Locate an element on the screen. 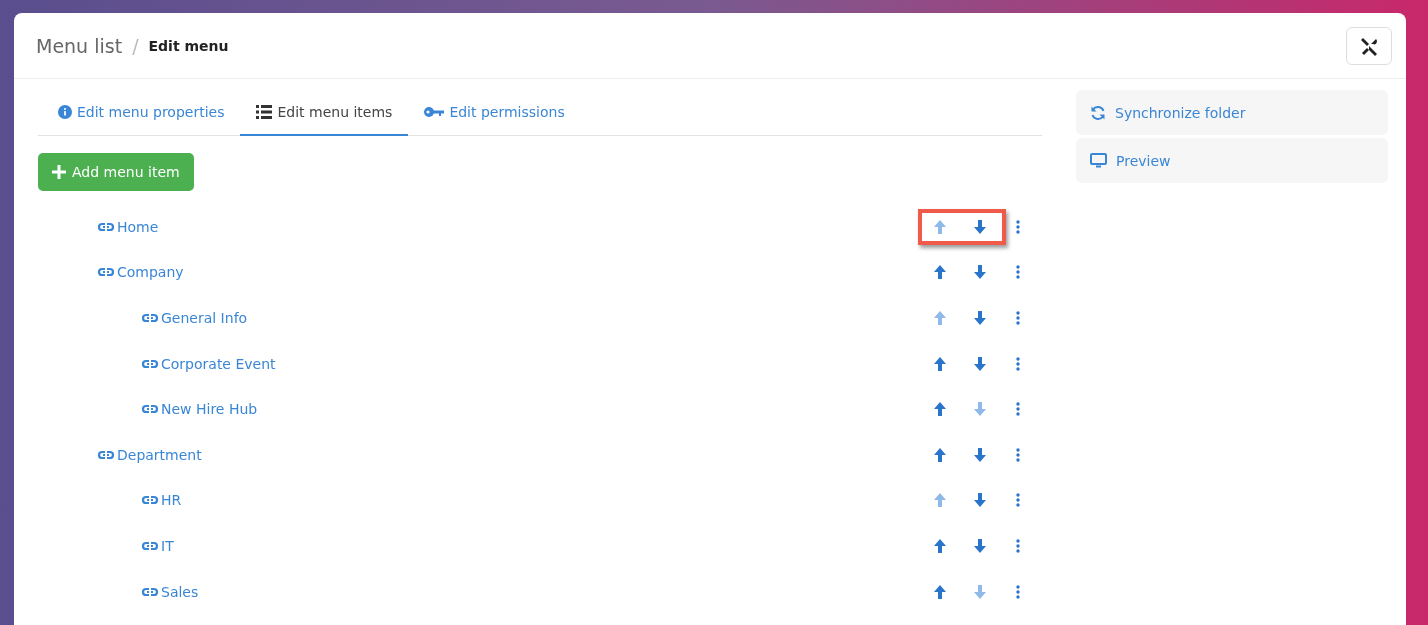  monitor-icon is located at coordinates (1098, 160).